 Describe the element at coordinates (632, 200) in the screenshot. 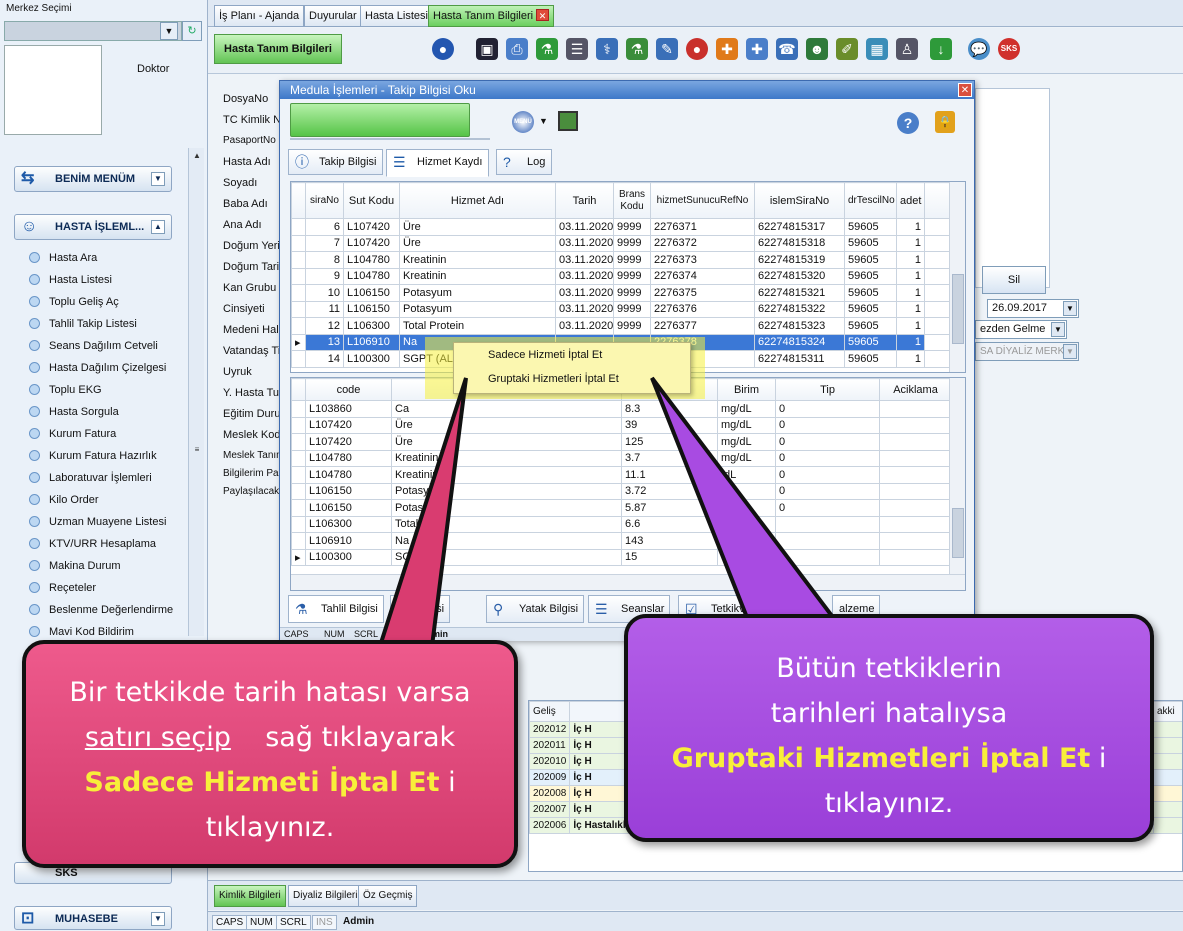

I see `column-header: Brans Kodu` at that location.